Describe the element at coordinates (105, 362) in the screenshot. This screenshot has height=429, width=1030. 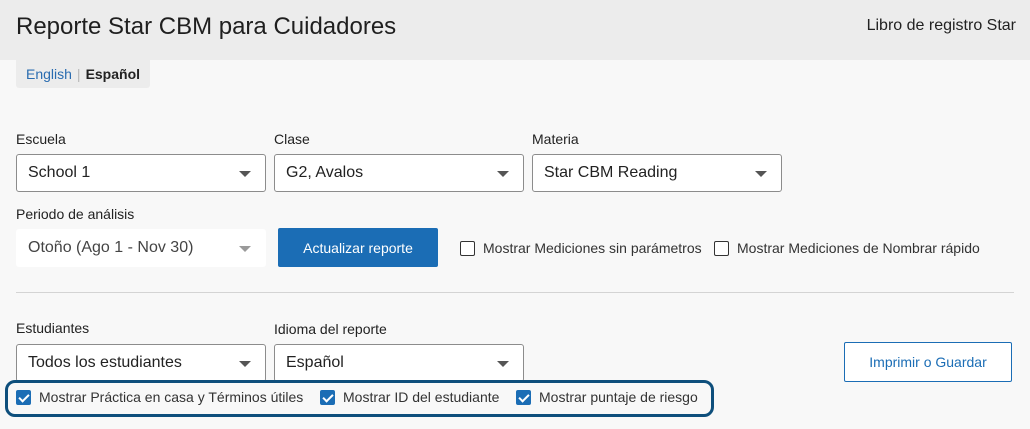
I see `students-select-value: Todos los estudiantes` at that location.